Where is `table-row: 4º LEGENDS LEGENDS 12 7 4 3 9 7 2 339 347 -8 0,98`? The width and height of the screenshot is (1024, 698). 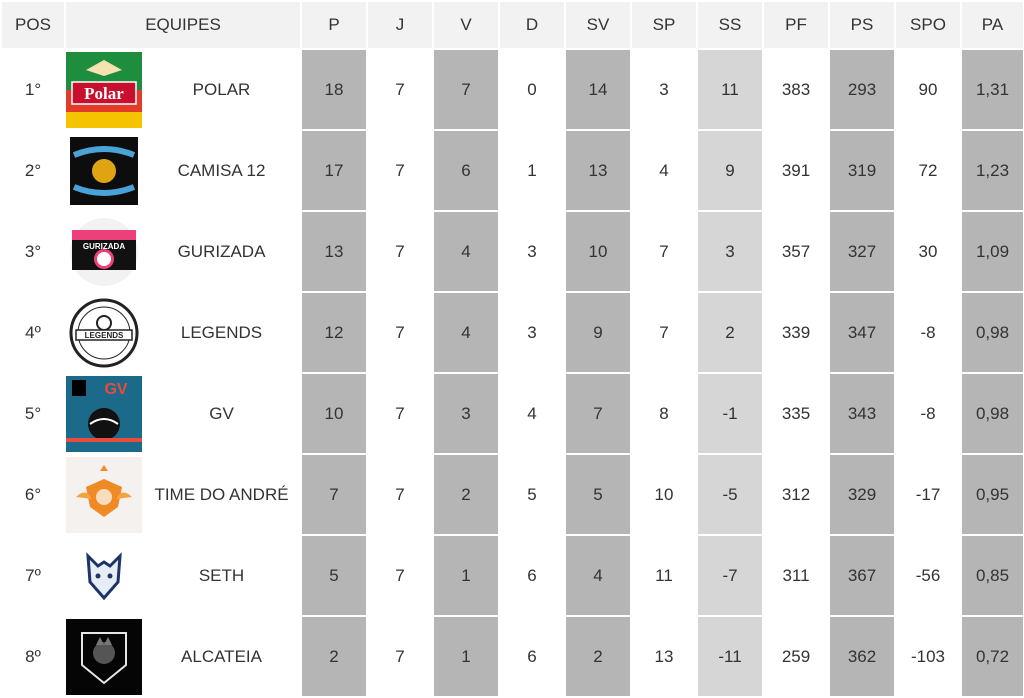
table-row: 4º LEGENDS LEGENDS 12 7 4 3 9 7 2 339 347 -8 0,98 is located at coordinates (512, 332).